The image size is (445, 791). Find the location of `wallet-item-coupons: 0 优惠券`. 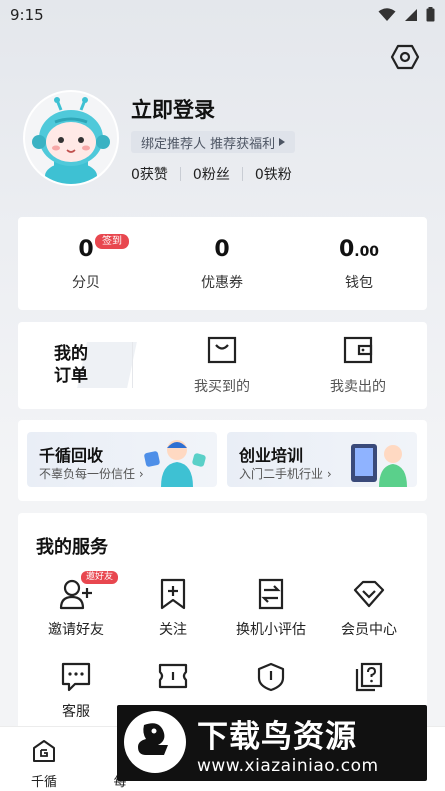

wallet-item-coupons: 0 优惠券 is located at coordinates (222, 254).